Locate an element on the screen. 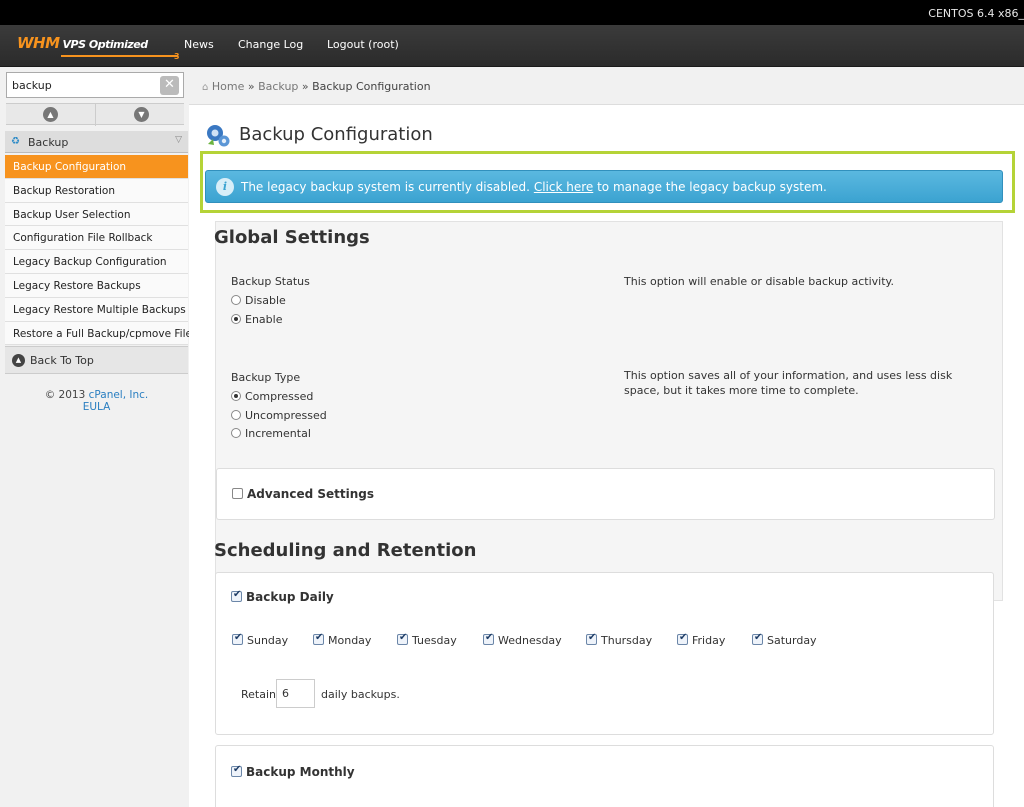  whm-logo: WHM VPS Optimized 3 is located at coordinates (98, 47).